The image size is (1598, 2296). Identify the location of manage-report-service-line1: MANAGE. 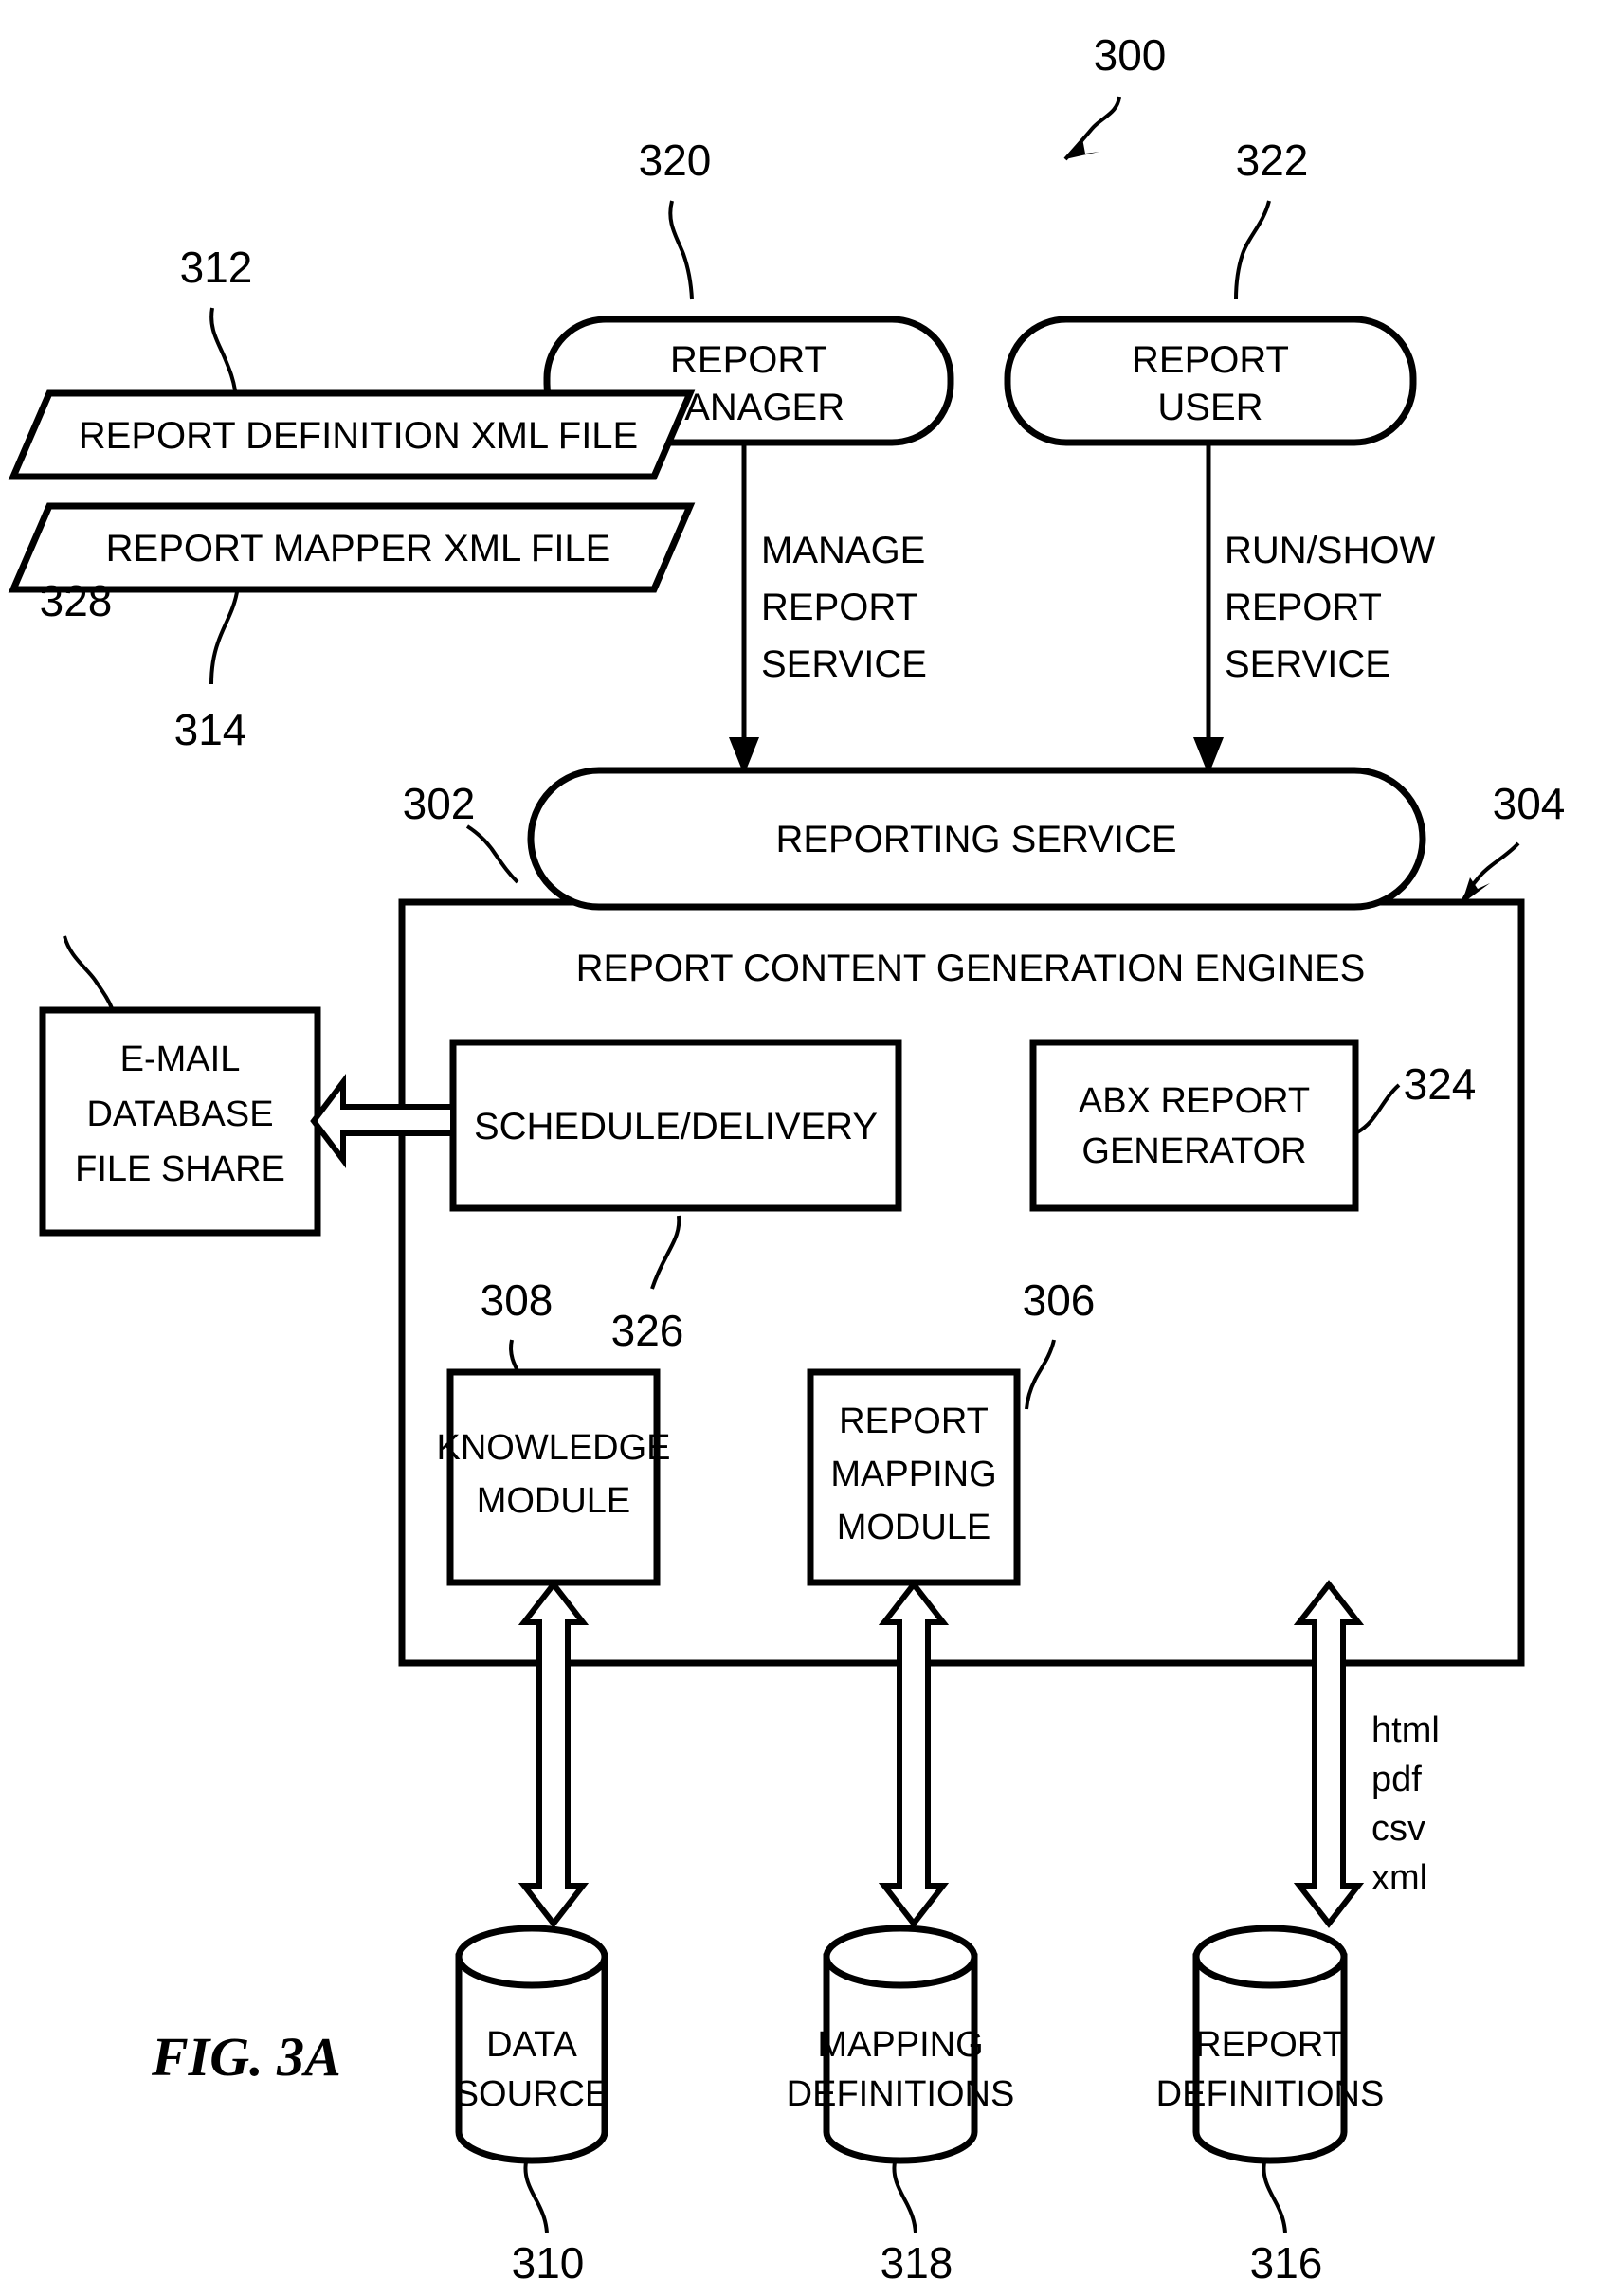
(843, 550).